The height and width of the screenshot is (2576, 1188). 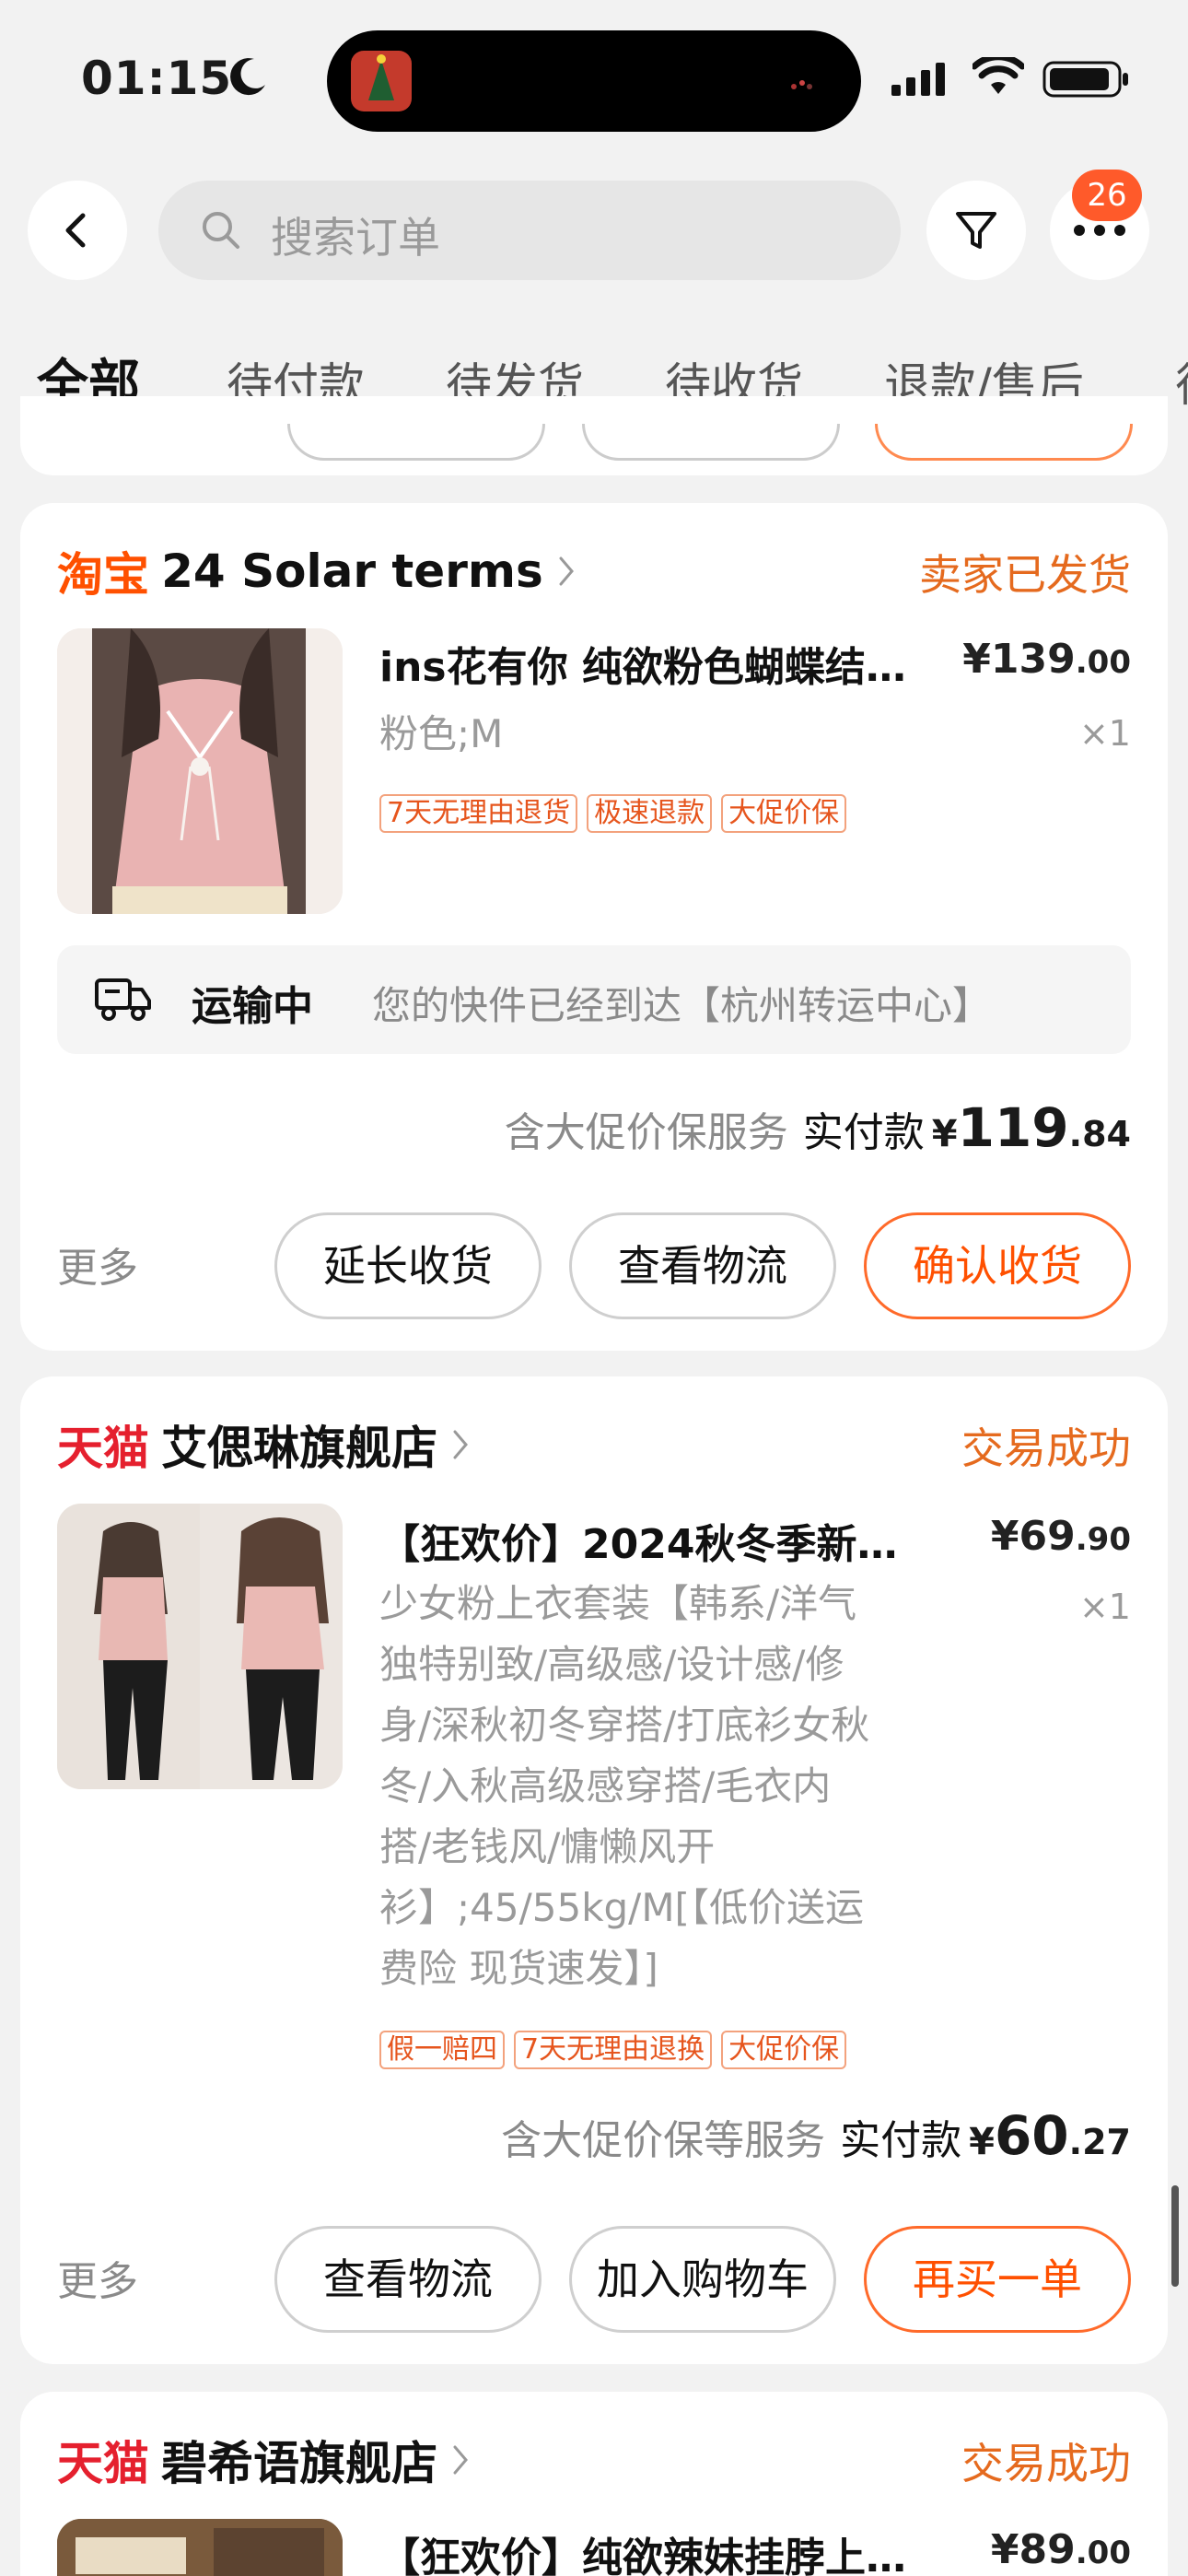 I want to click on shop-header: 天猫 碧希语旗舰店, so click(x=263, y=2459).